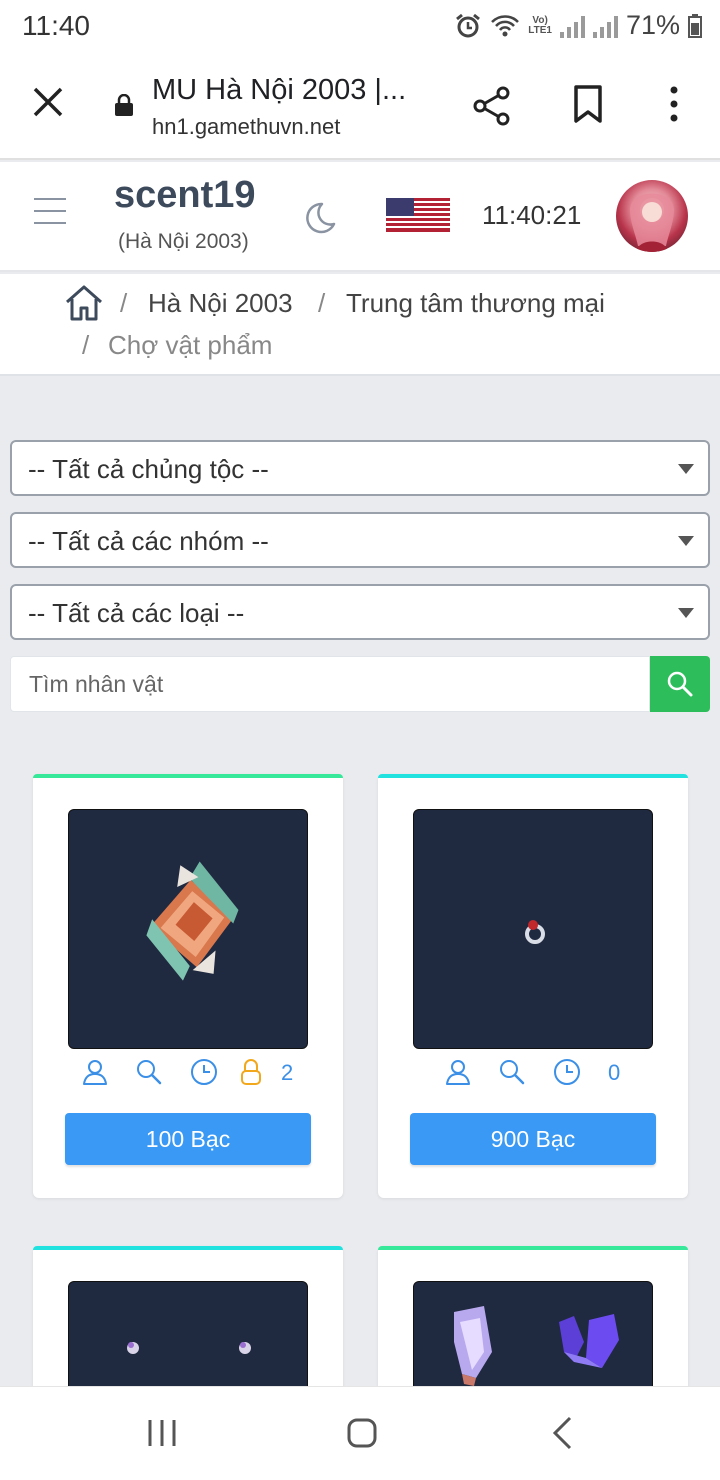 The width and height of the screenshot is (720, 1480). I want to click on recent-apps-icon, so click(162, 1433).